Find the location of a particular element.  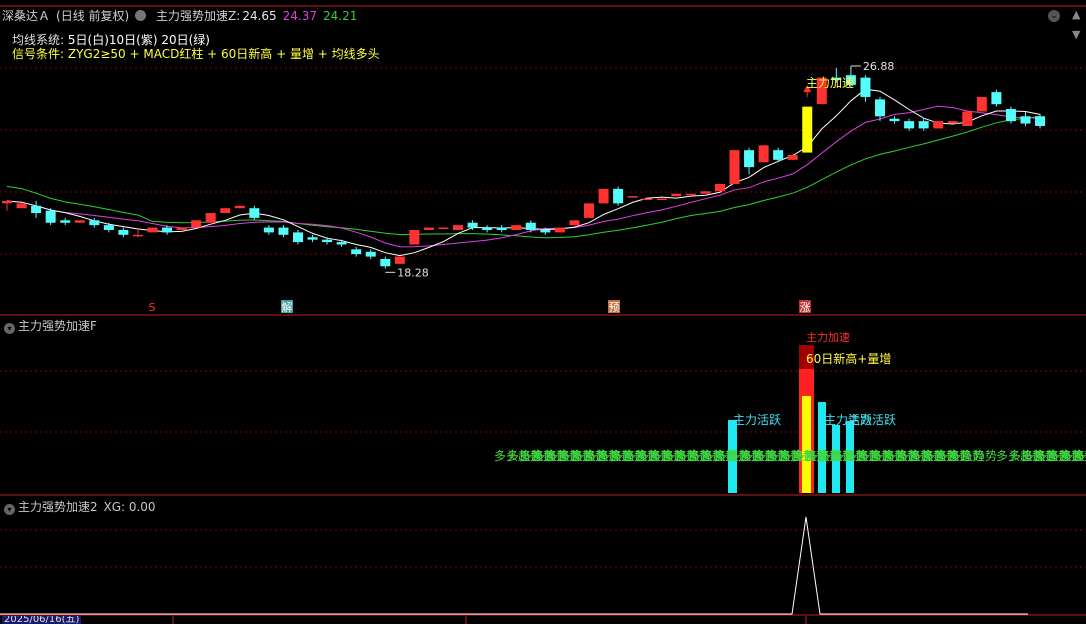

low-label: 18.28 is located at coordinates (413, 272).